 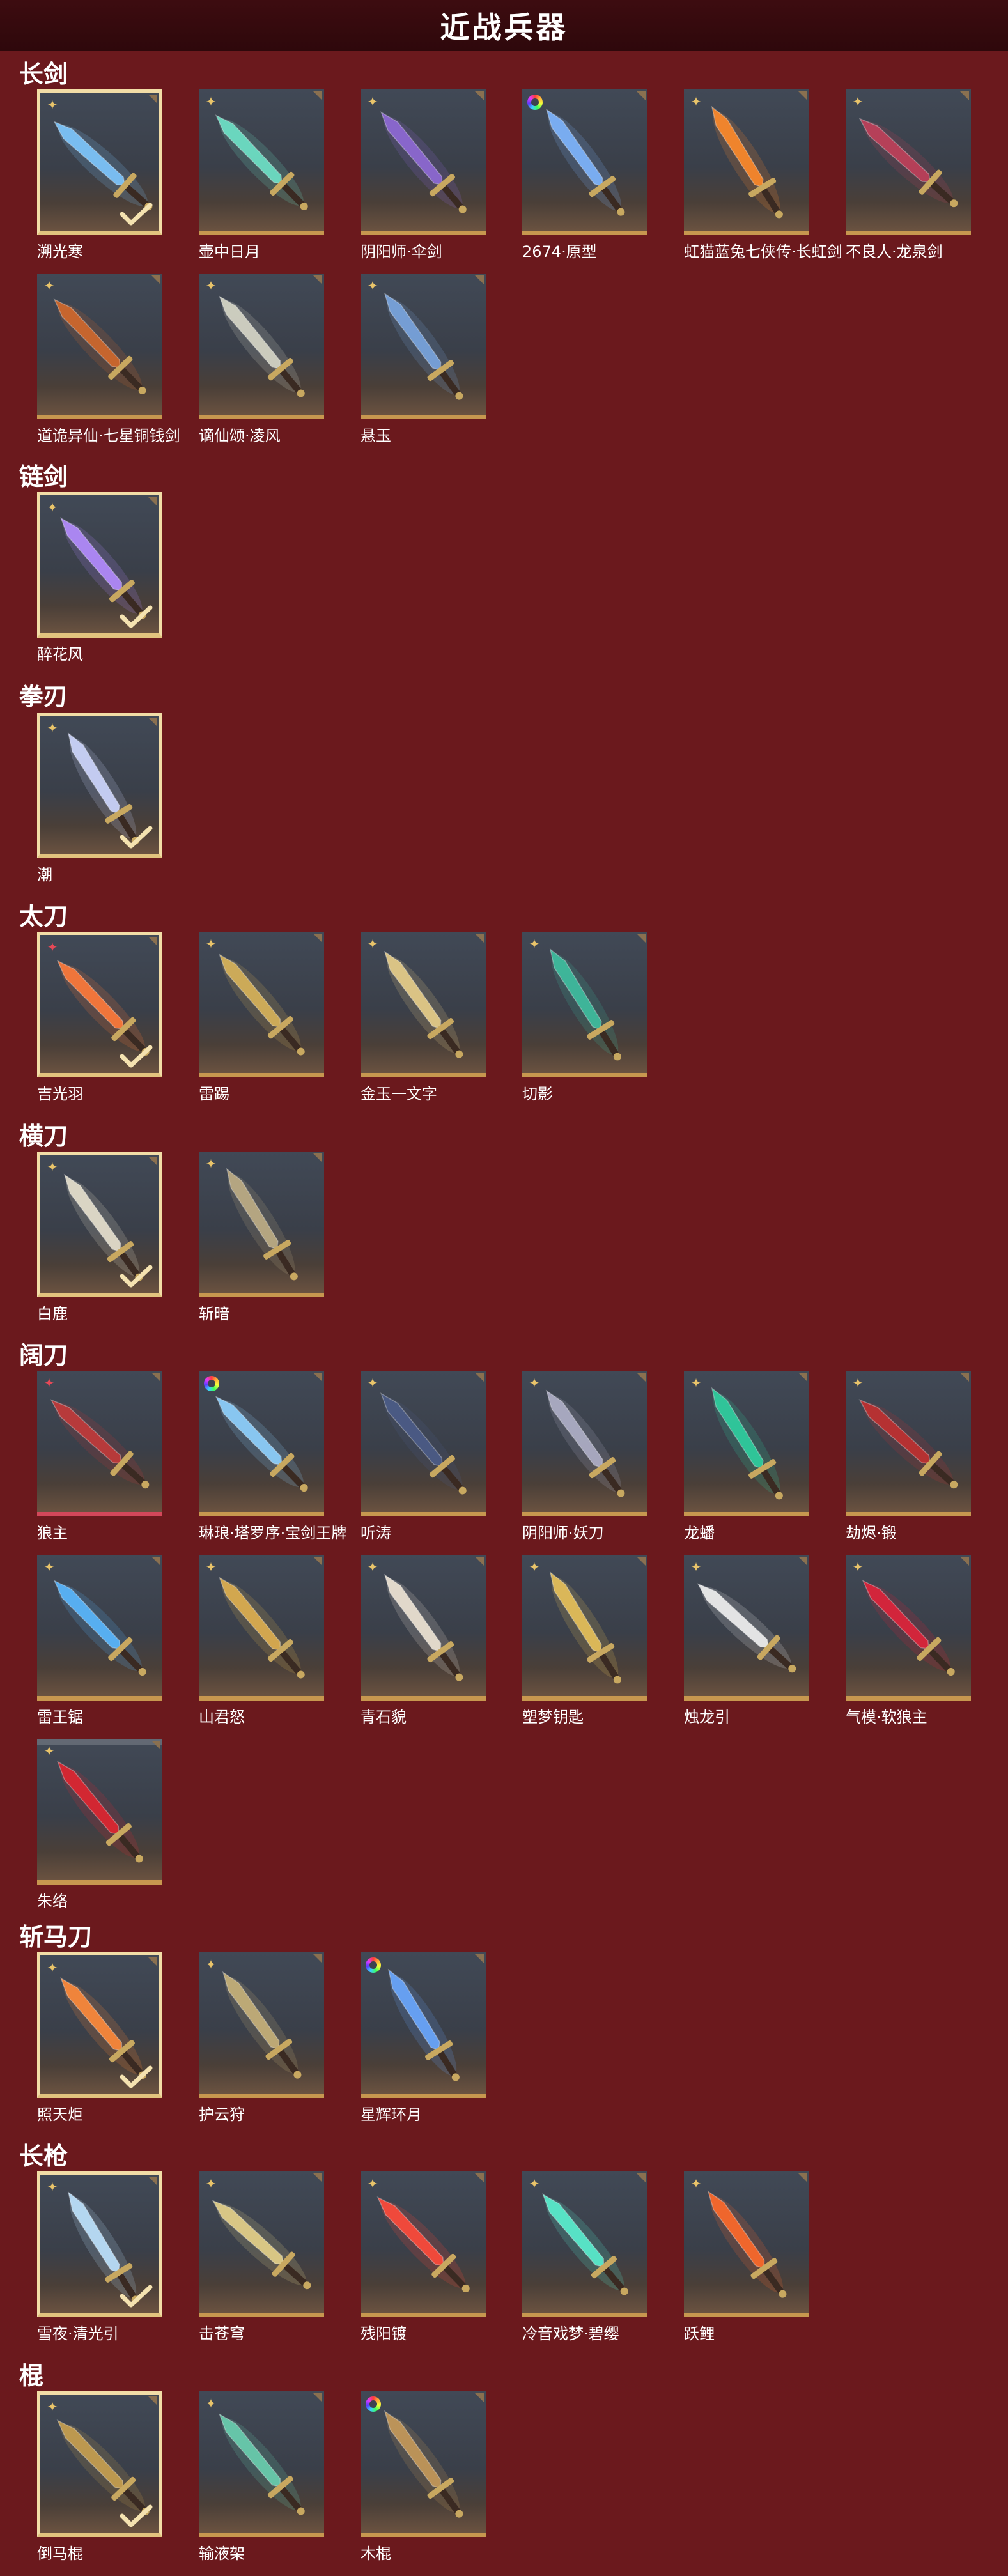 I want to click on weapon-item: ✦ 倒马棍, so click(x=99, y=2477).